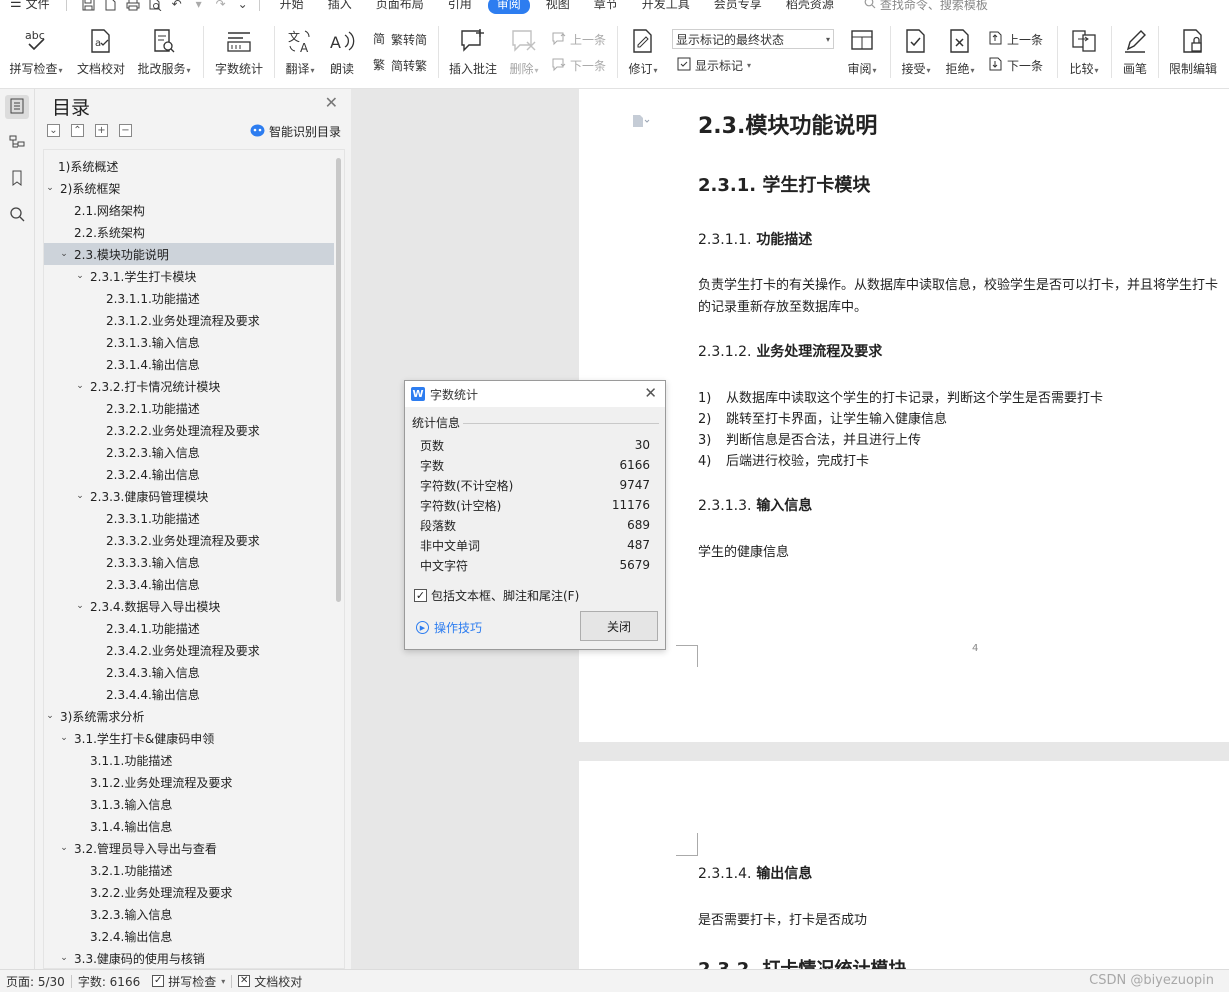  What do you see at coordinates (17, 215) in the screenshot?
I see `find-button` at bounding box center [17, 215].